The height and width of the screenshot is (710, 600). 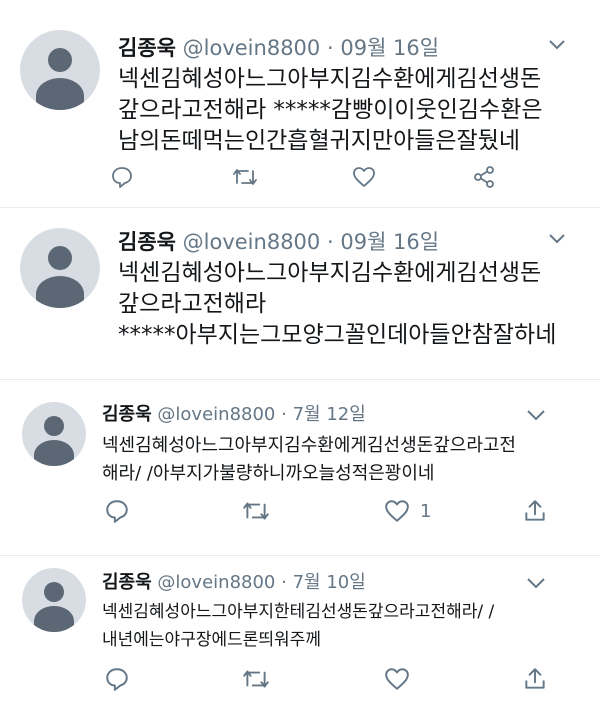 I want to click on like-button: 1, so click(x=407, y=511).